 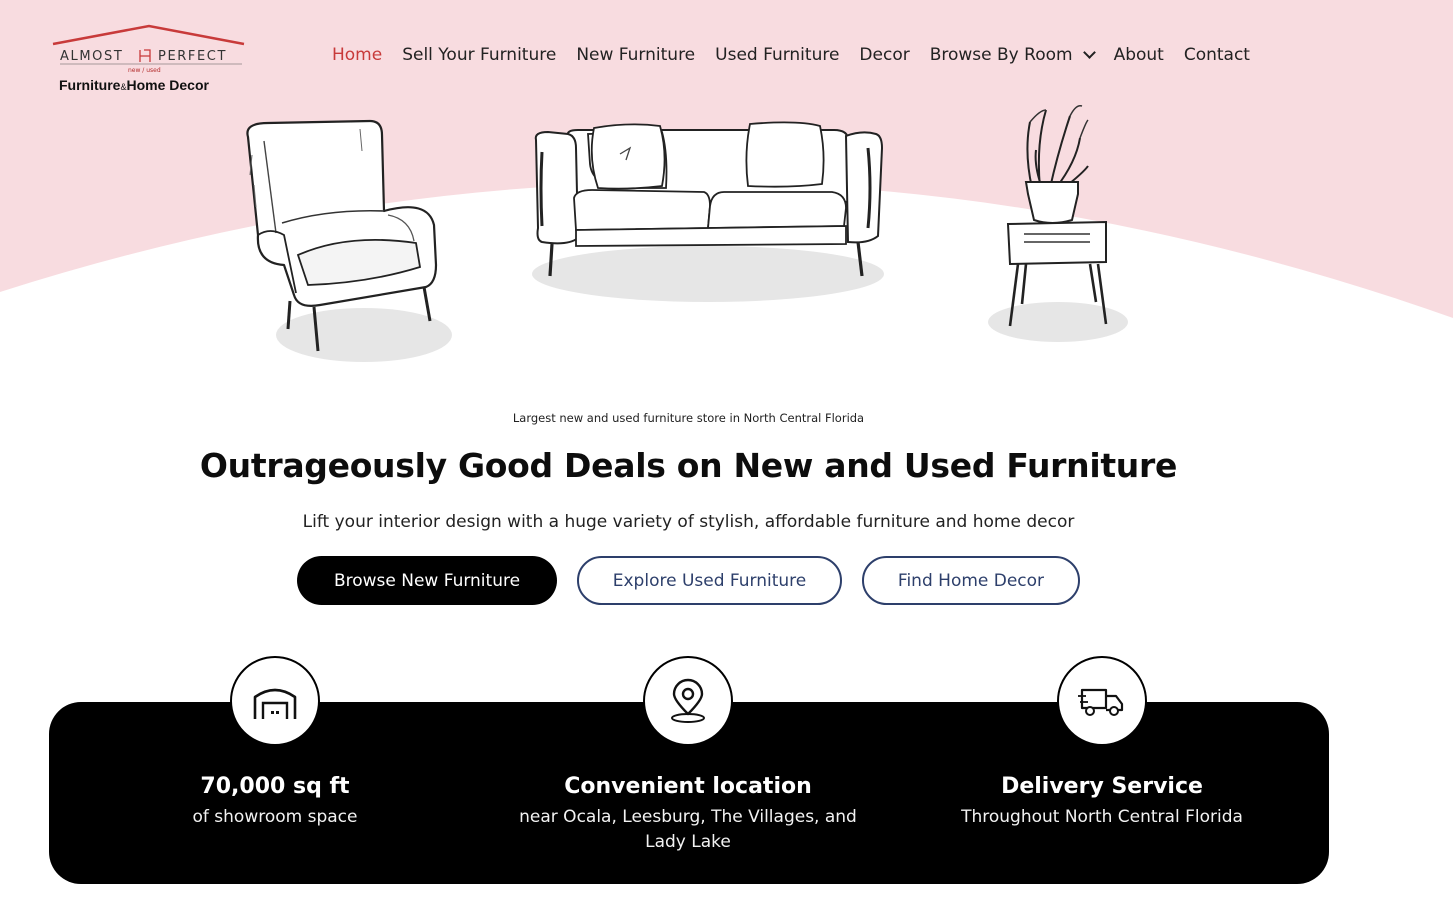 I want to click on nav-about: About, so click(x=1139, y=55).